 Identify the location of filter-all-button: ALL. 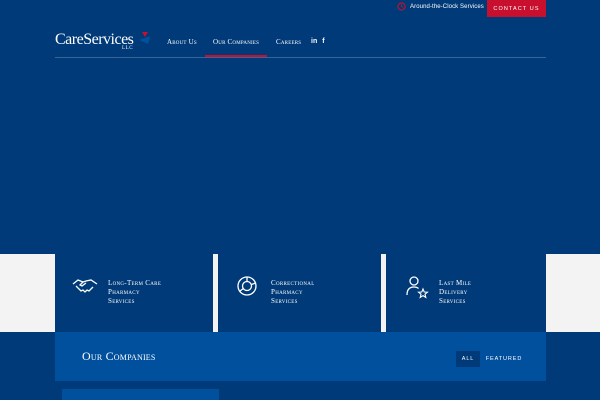
(468, 359).